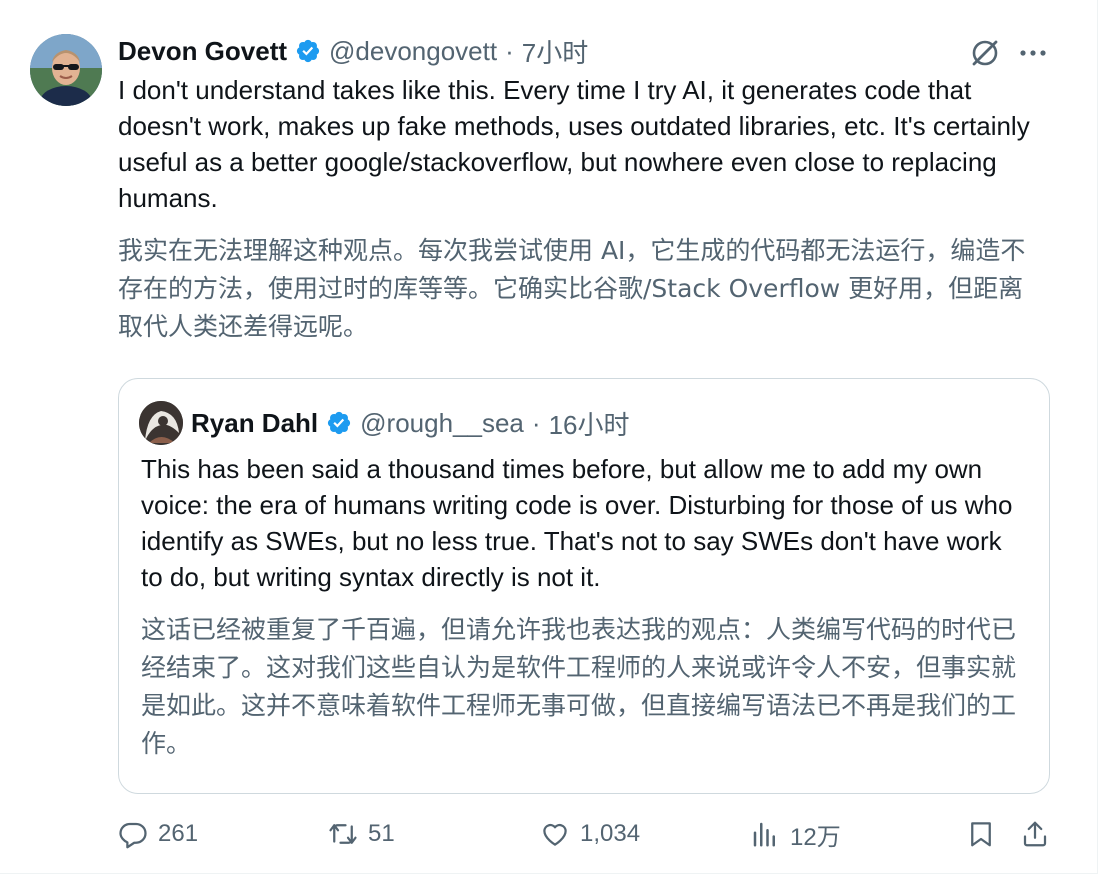 This screenshot has width=1116, height=876. I want to click on repost-count: 51, so click(381, 833).